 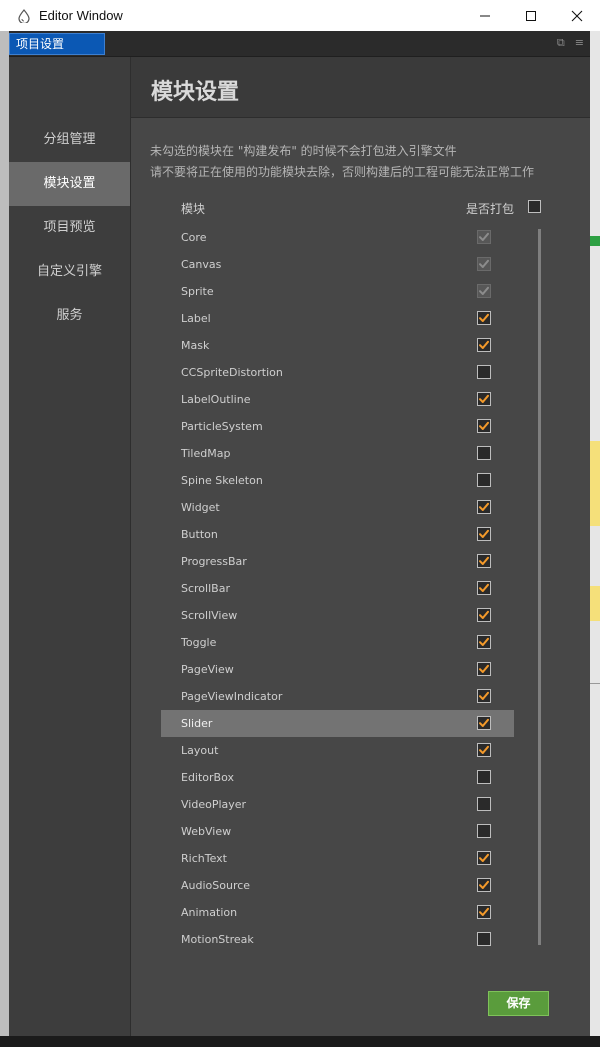 What do you see at coordinates (201, 264) in the screenshot?
I see `module-name: Canvas` at bounding box center [201, 264].